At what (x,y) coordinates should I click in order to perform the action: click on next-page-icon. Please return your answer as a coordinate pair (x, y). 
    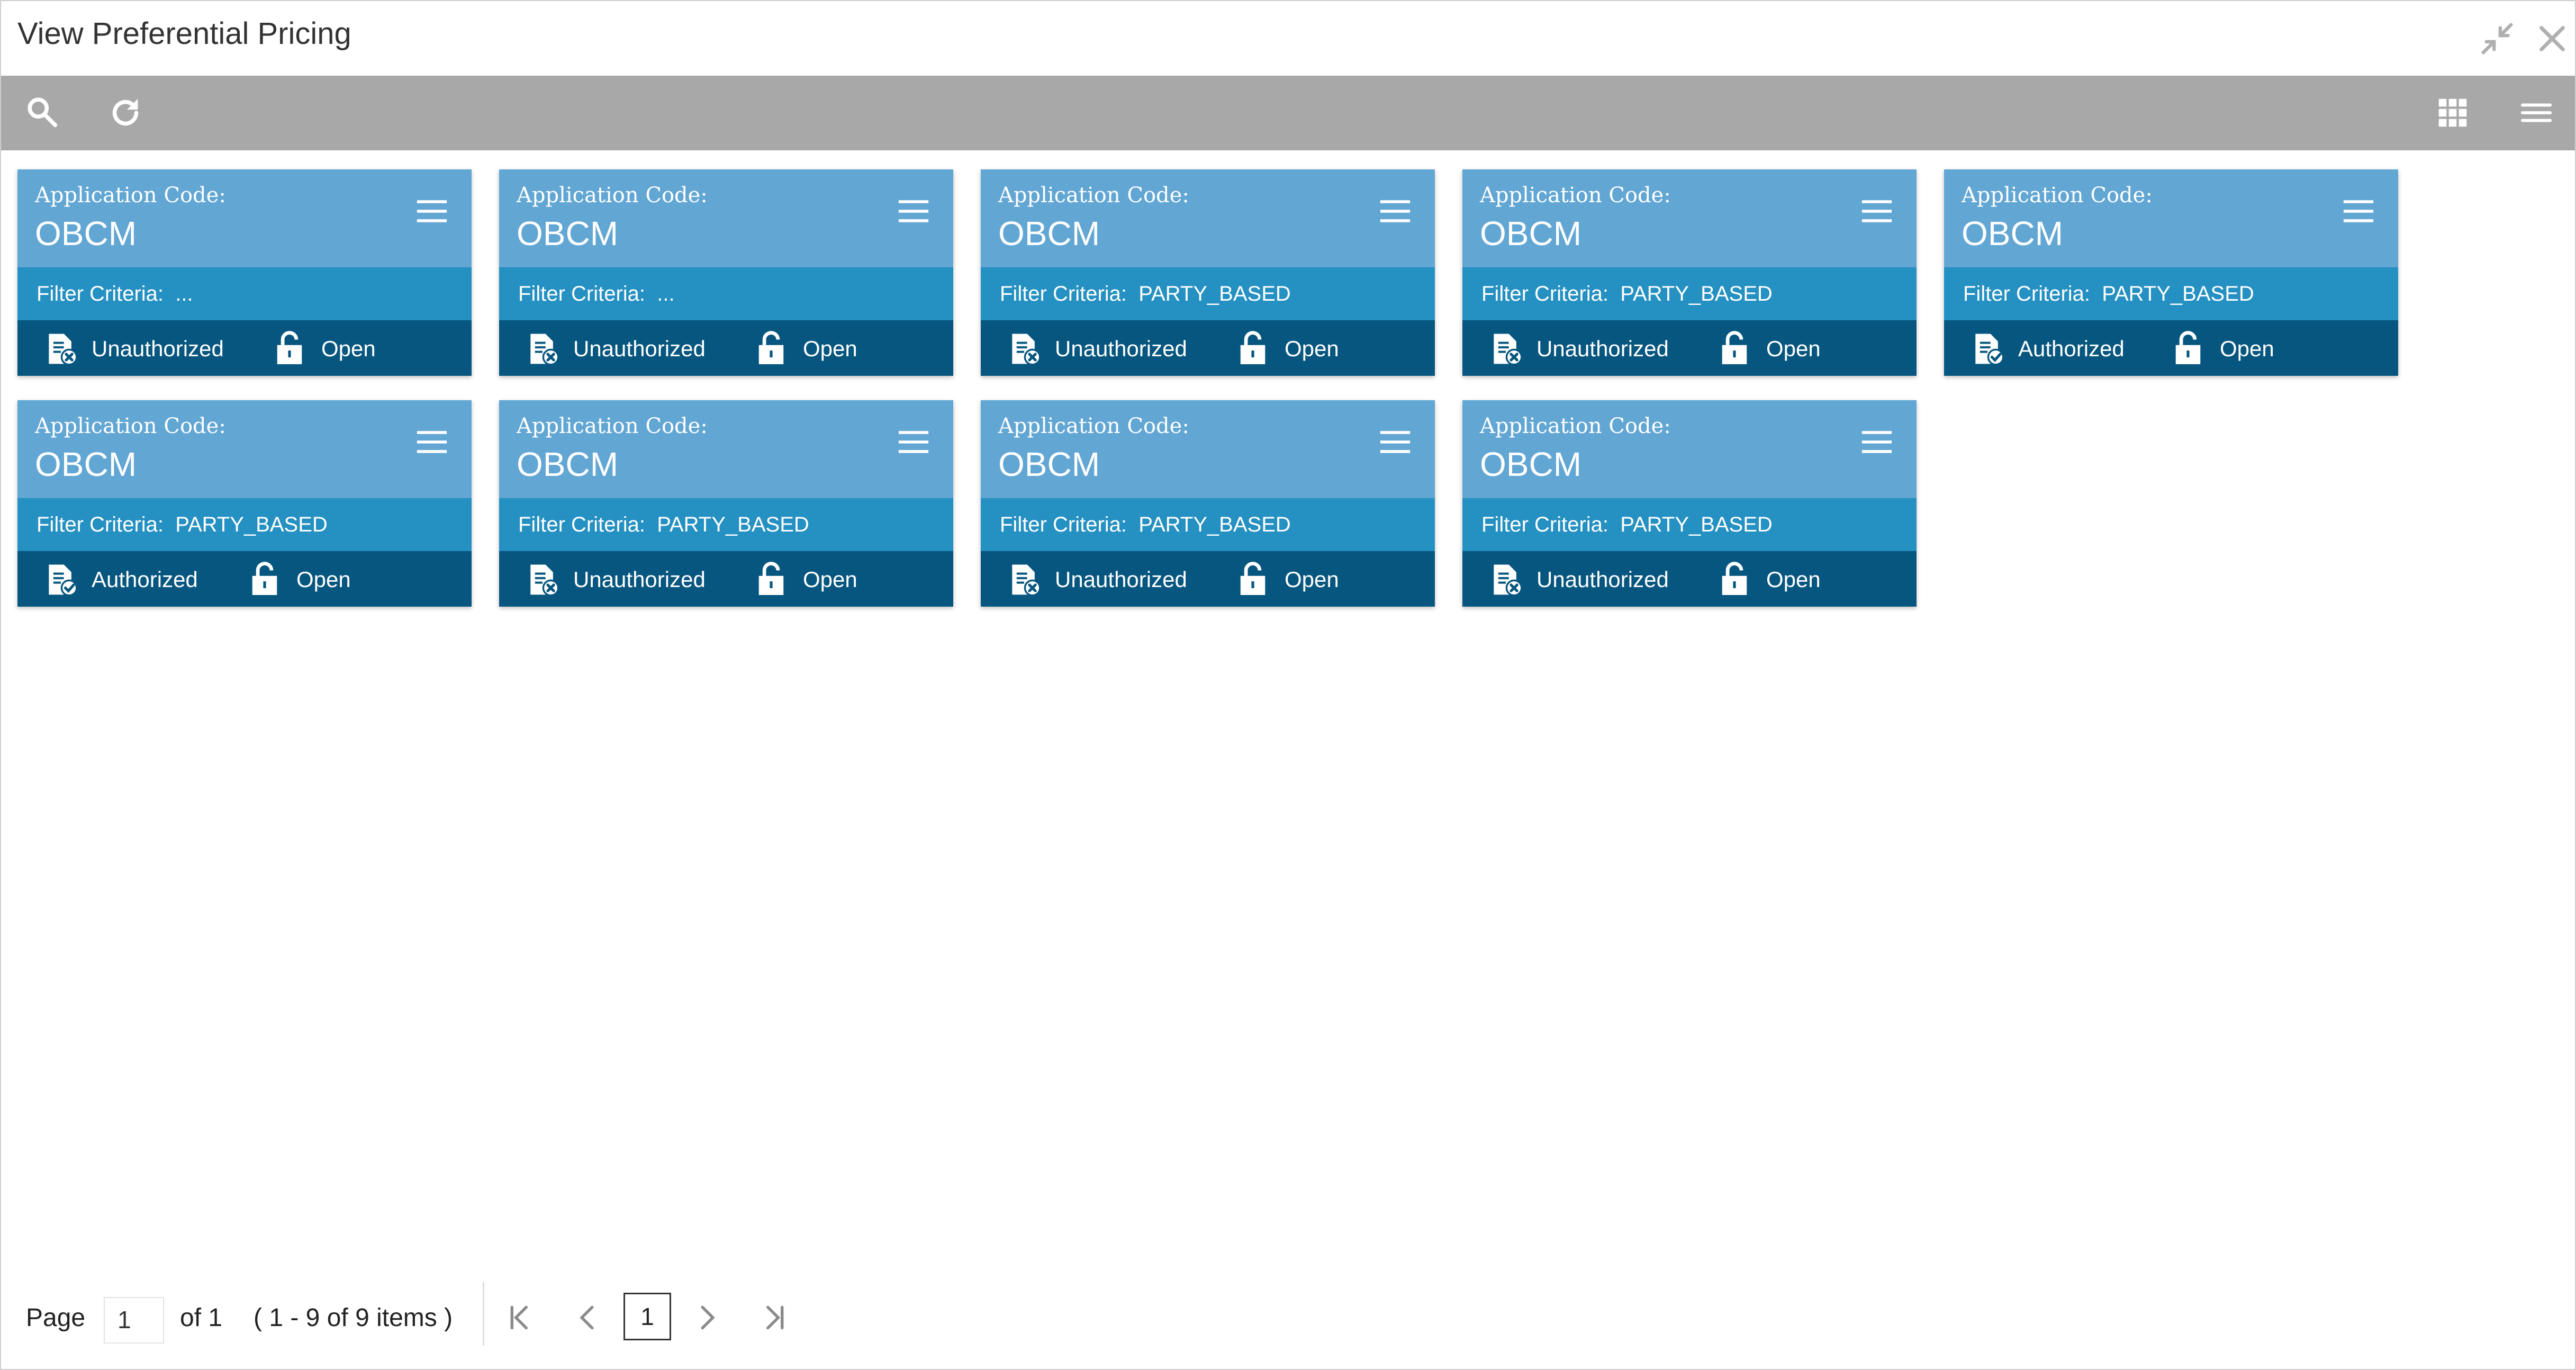
    Looking at the image, I should click on (707, 1318).